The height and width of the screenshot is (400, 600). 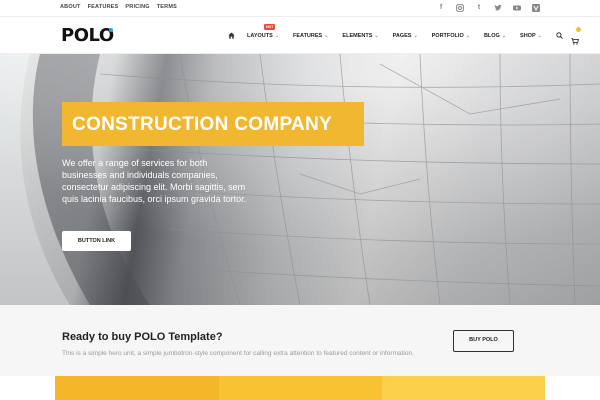 I want to click on hero-title-box: CONSTRUCTION COMPANY, so click(x=213, y=124).